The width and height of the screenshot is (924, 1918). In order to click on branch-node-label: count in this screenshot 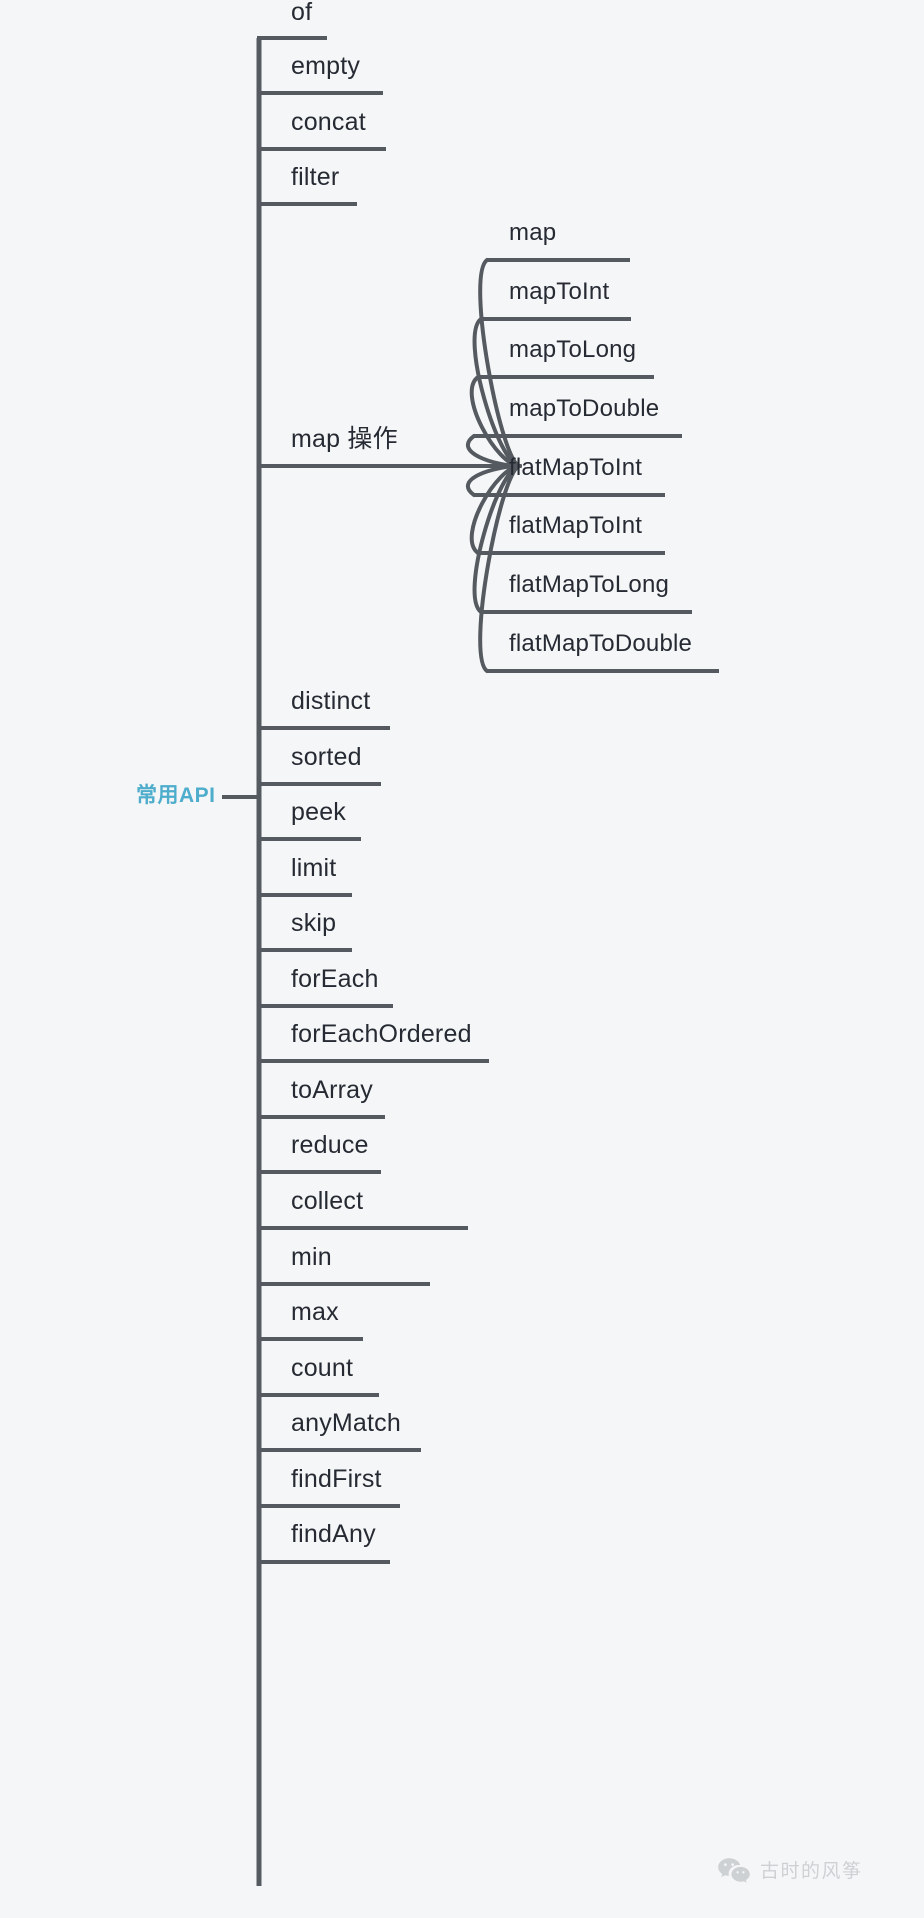, I will do `click(322, 1368)`.